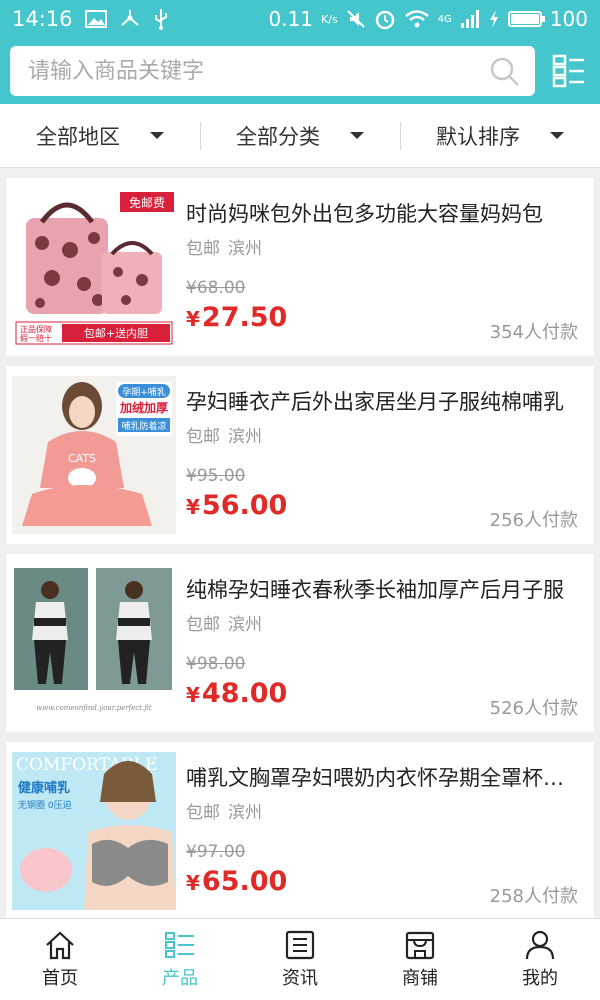 This screenshot has width=600, height=1000. I want to click on products-icon, so click(179, 944).